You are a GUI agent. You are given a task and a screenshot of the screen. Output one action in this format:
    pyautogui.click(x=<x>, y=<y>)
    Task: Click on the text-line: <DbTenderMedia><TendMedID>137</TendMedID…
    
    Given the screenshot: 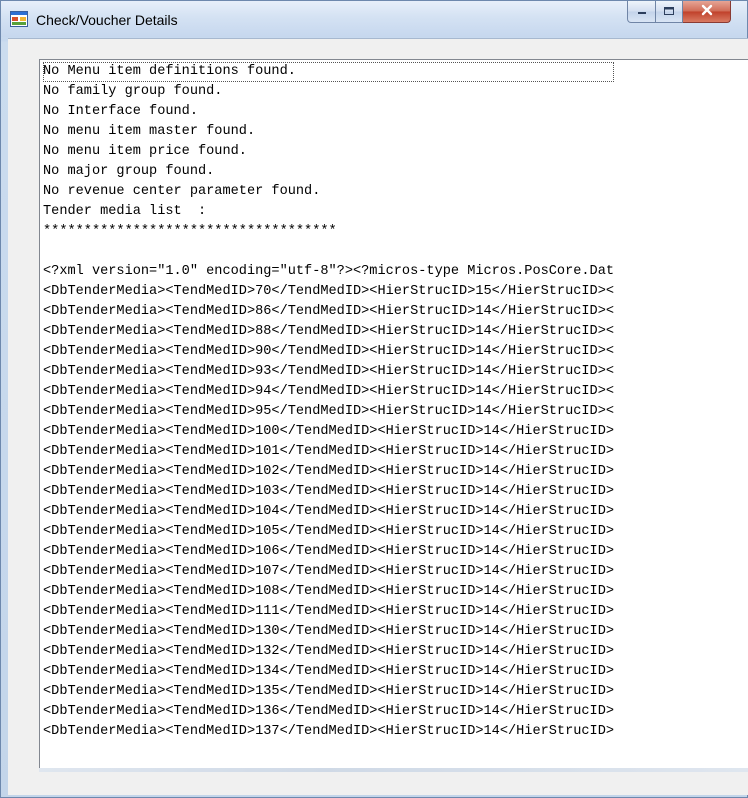 What is the action you would take?
    pyautogui.click(x=329, y=731)
    